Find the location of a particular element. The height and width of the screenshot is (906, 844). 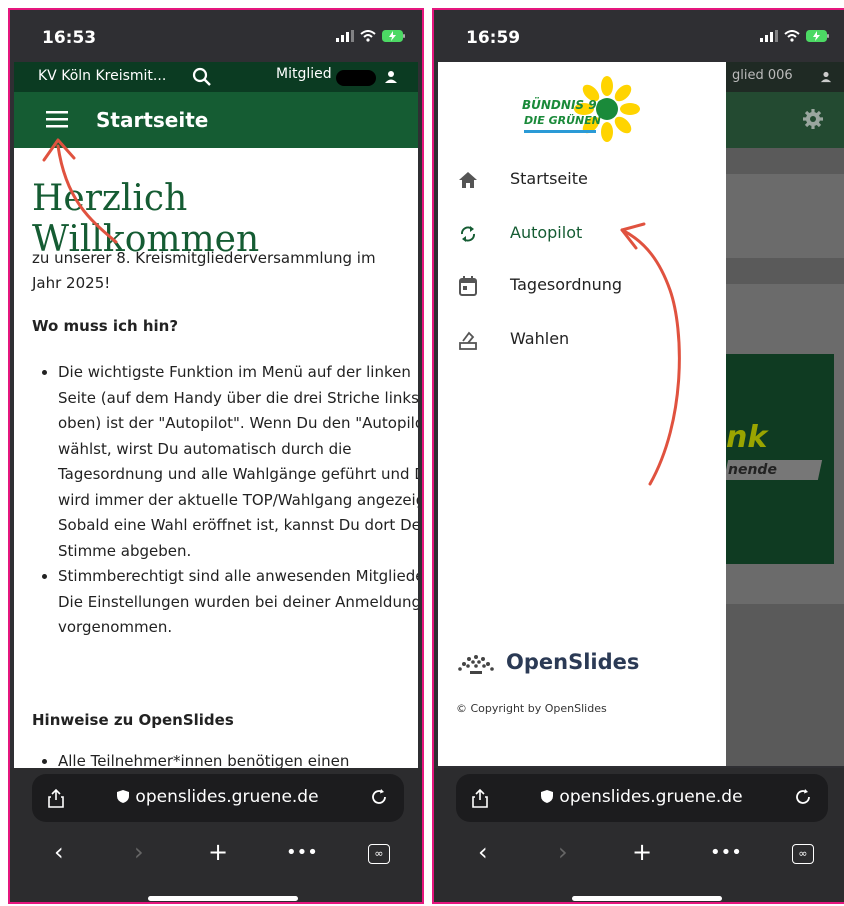

list-item: Alle Teilnehmer*innen benötigen einen is located at coordinates (238, 758).